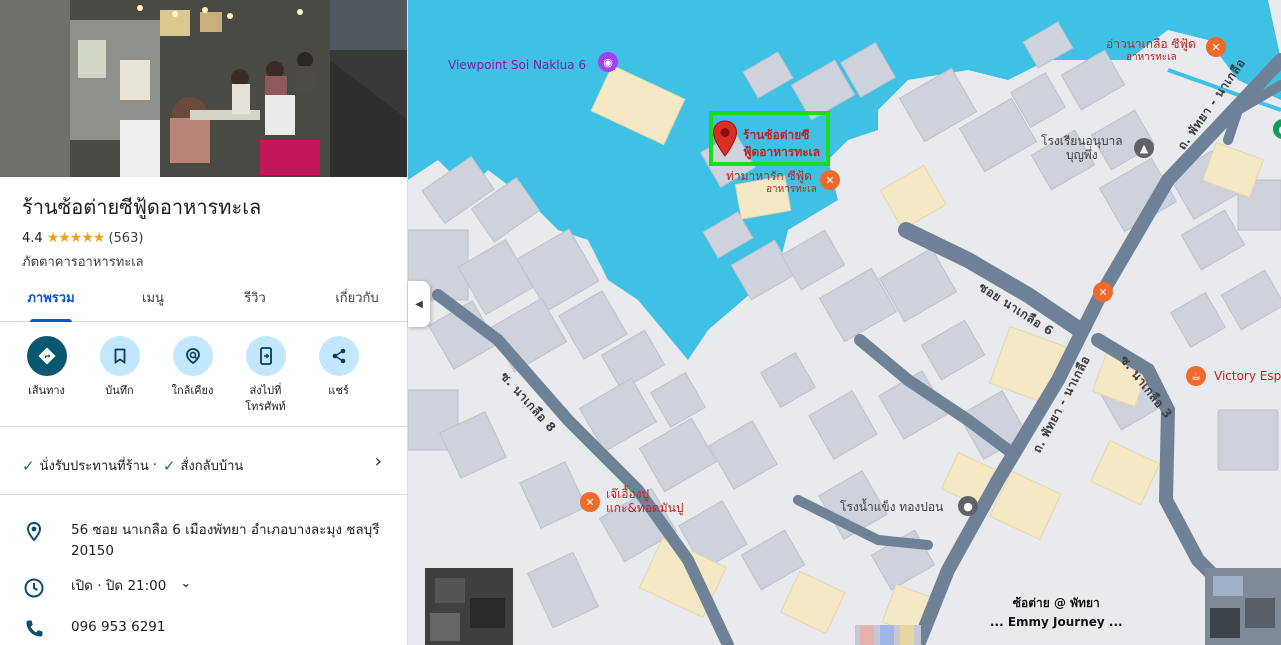 The image size is (1281, 645). I want to click on save-button: บันทึก, so click(119, 375).